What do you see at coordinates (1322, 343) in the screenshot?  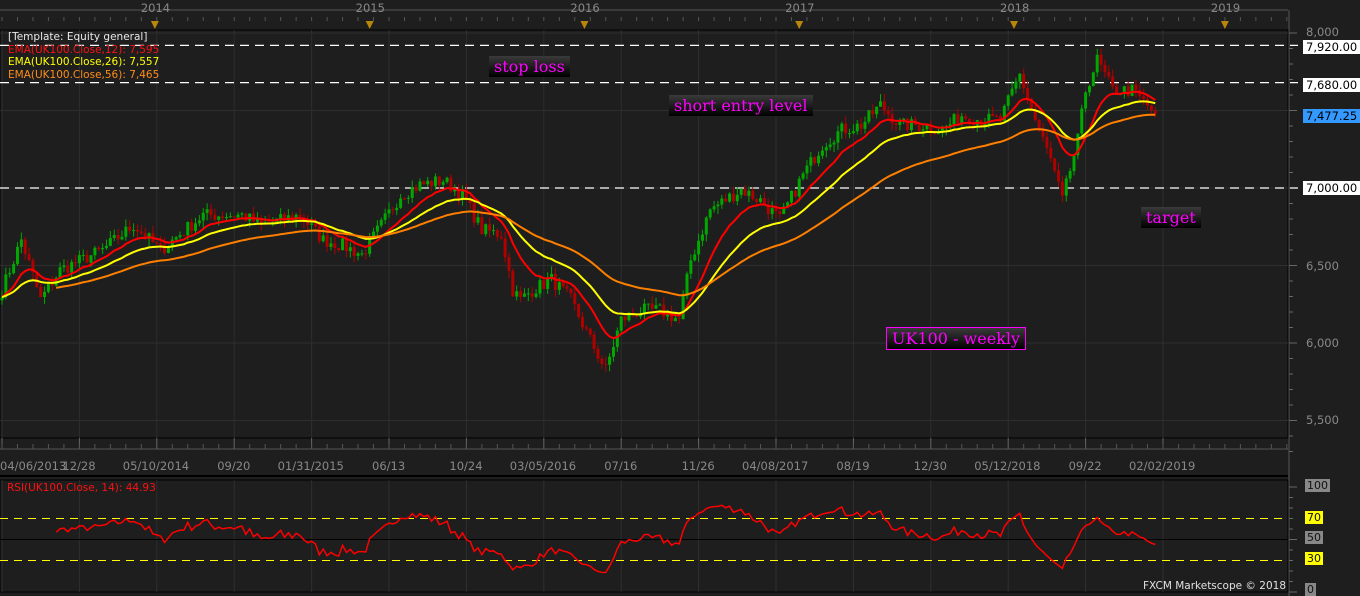 I see `y-tick-label: 6,000` at bounding box center [1322, 343].